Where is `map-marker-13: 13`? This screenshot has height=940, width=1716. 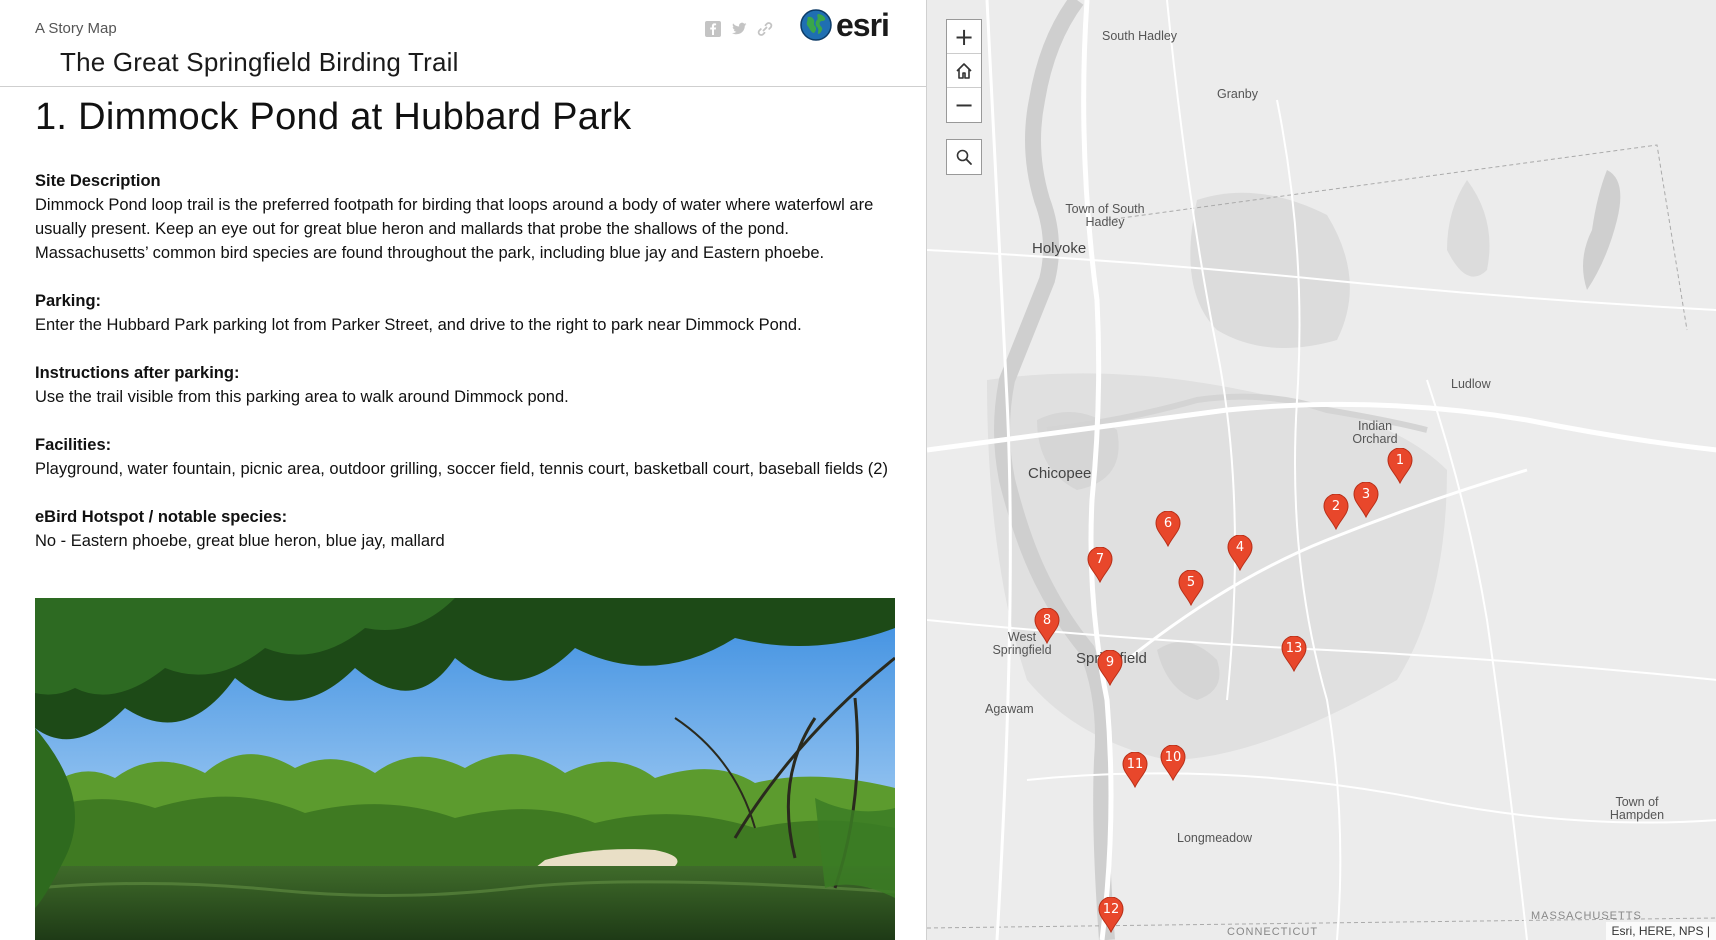 map-marker-13: 13 is located at coordinates (1294, 654).